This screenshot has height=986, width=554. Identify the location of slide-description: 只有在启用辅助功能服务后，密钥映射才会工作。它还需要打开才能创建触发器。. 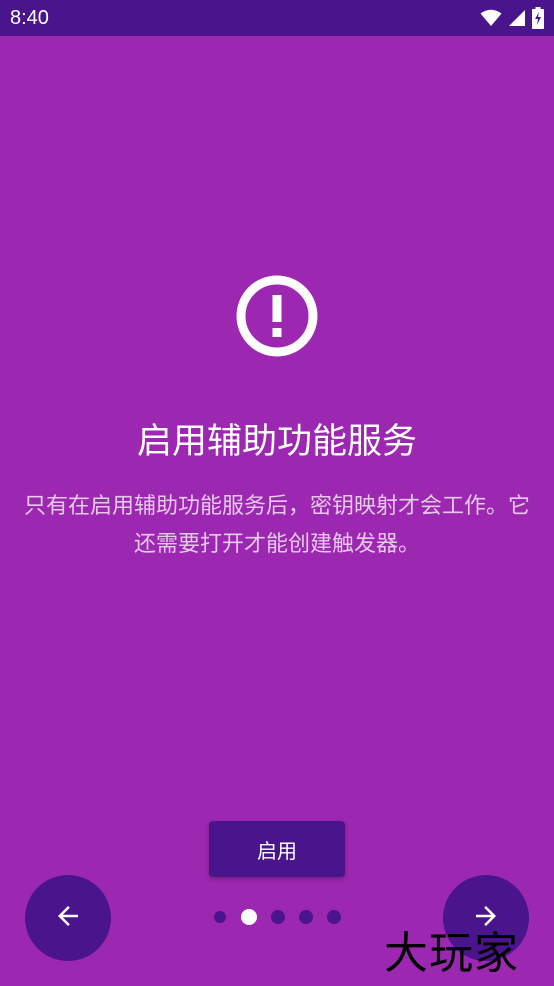
(276, 525).